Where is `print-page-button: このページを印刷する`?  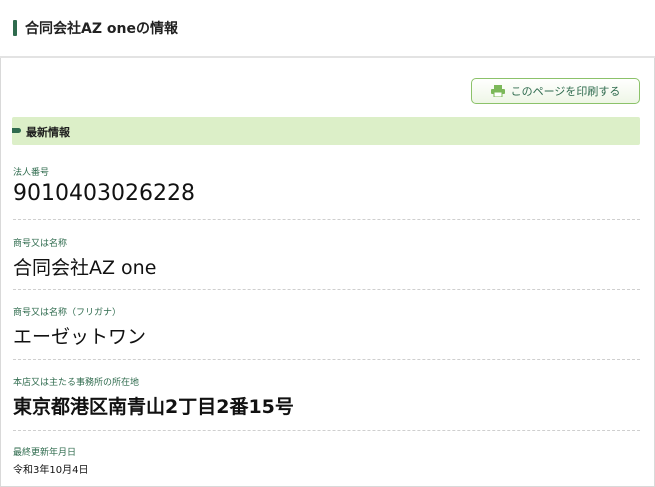 print-page-button: このページを印刷する is located at coordinates (555, 91).